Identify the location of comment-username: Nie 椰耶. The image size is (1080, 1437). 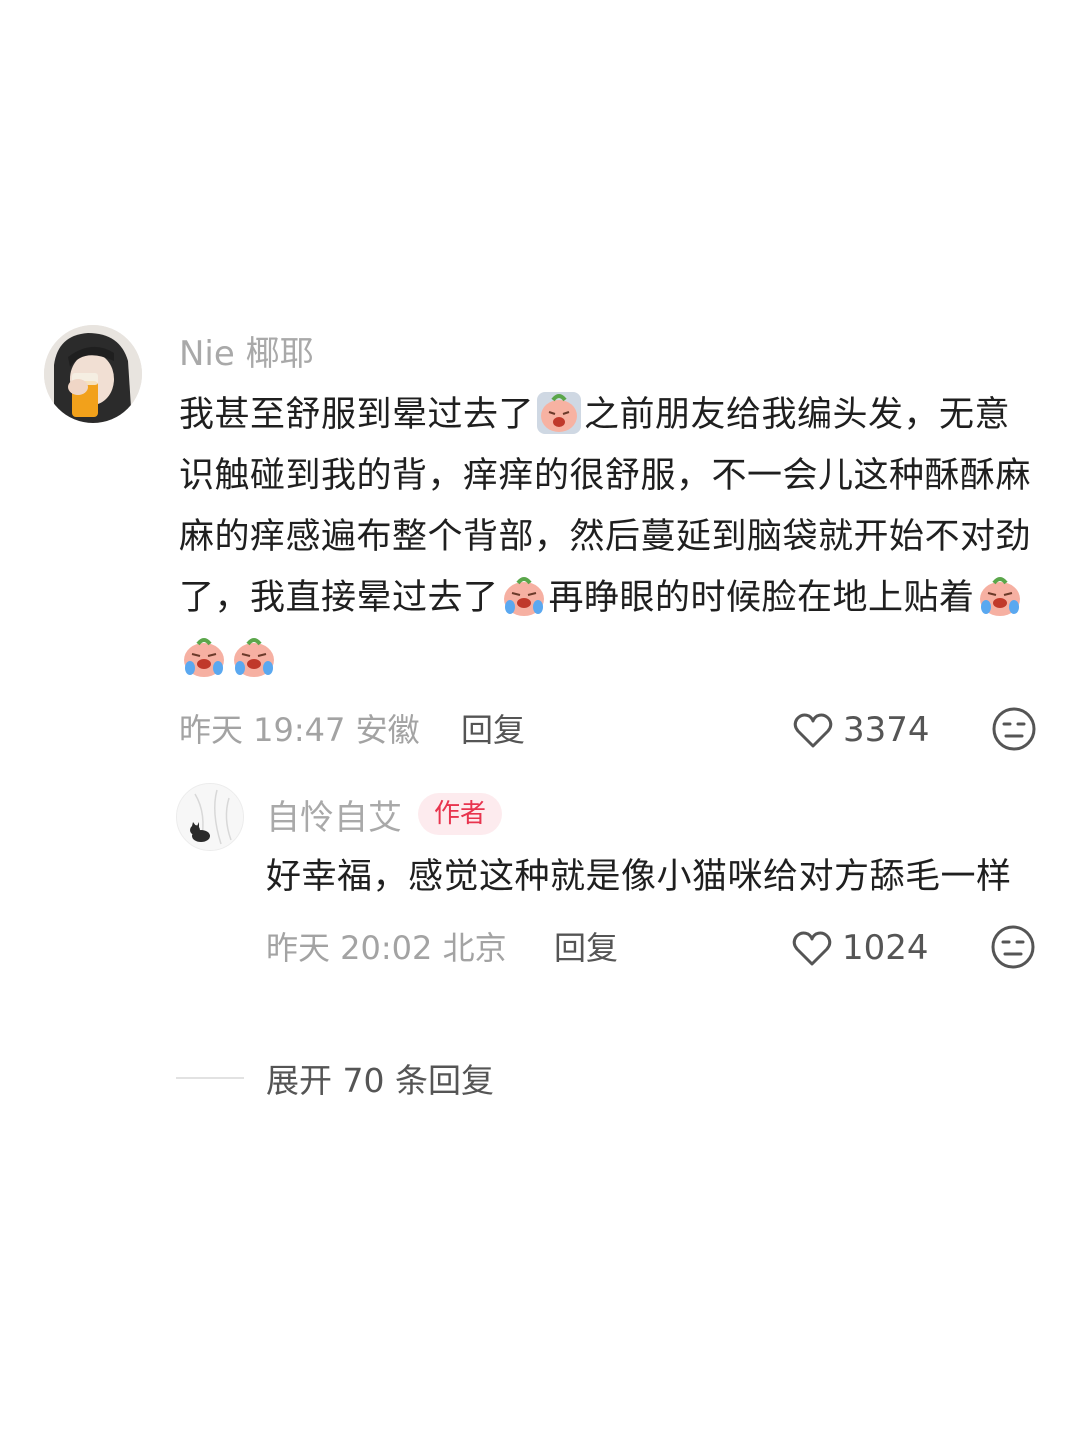
(610, 354).